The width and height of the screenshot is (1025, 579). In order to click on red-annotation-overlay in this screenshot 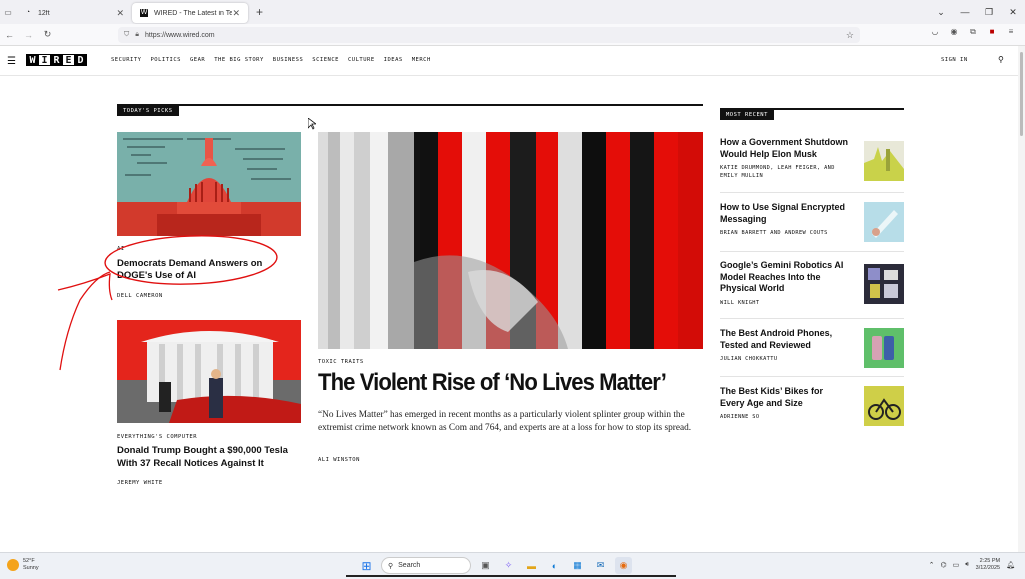, I will do `click(167, 303)`.